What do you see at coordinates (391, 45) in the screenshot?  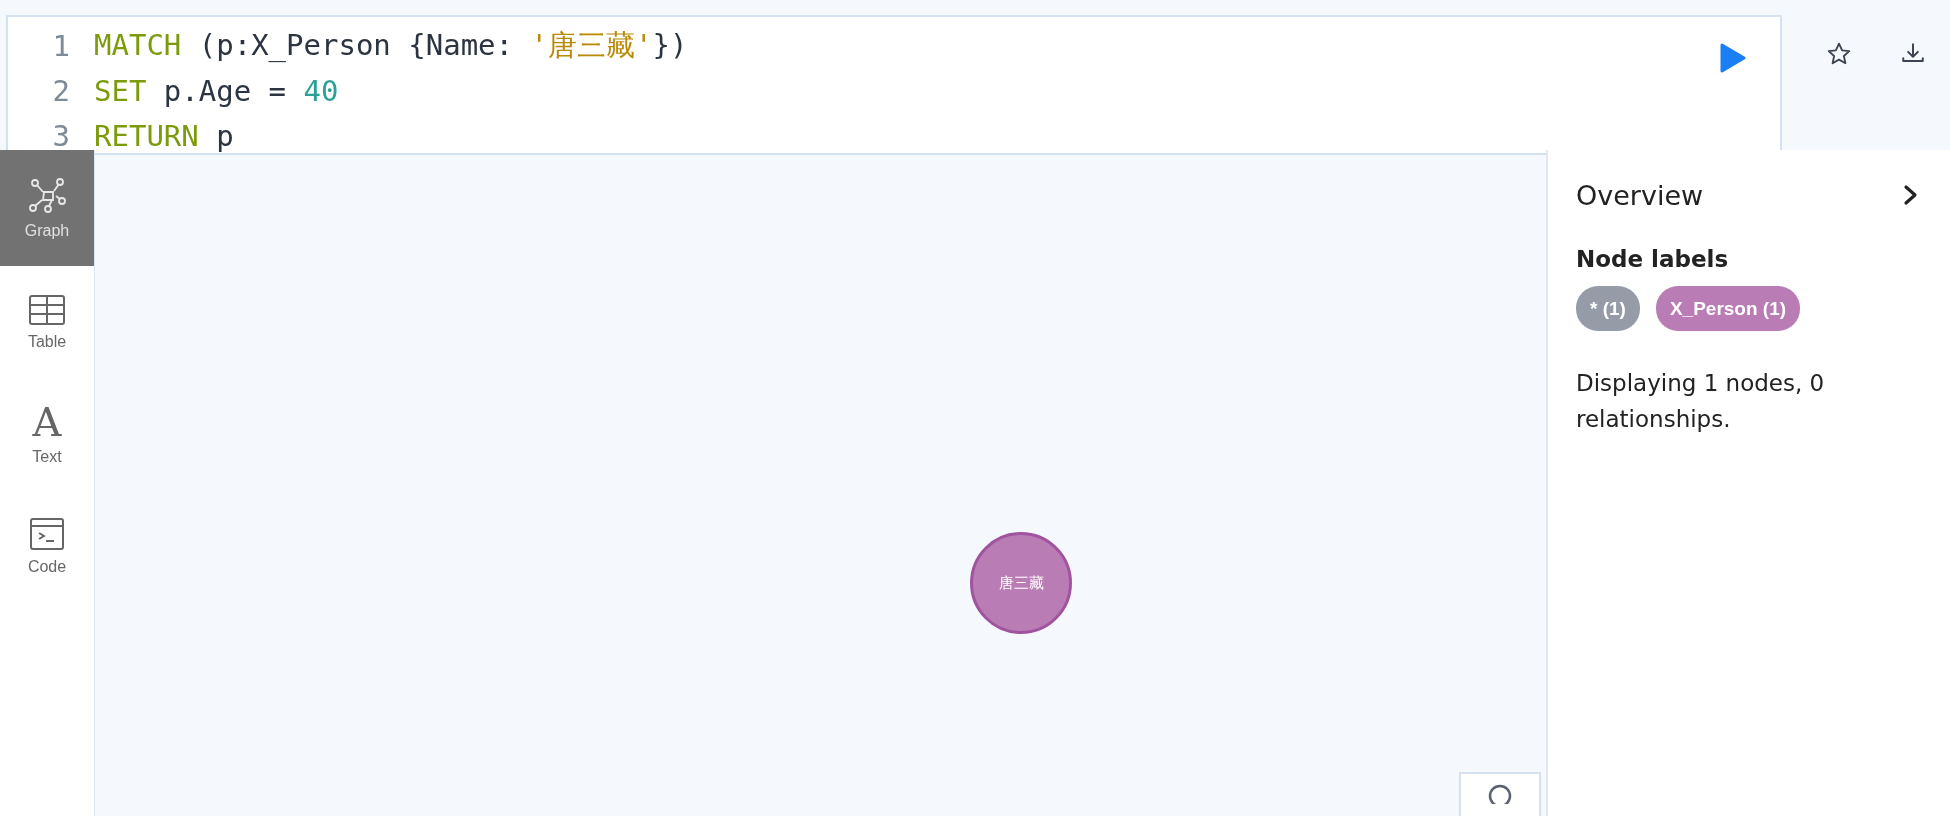 I see `code-line: MATCH (p:X_Person {Name: '唐三藏'})` at bounding box center [391, 45].